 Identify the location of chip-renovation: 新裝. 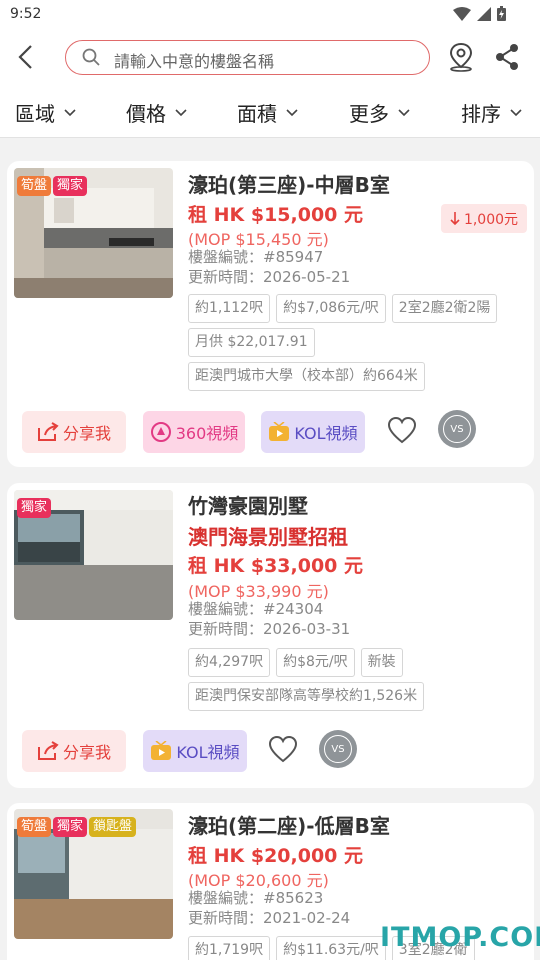
(381, 662).